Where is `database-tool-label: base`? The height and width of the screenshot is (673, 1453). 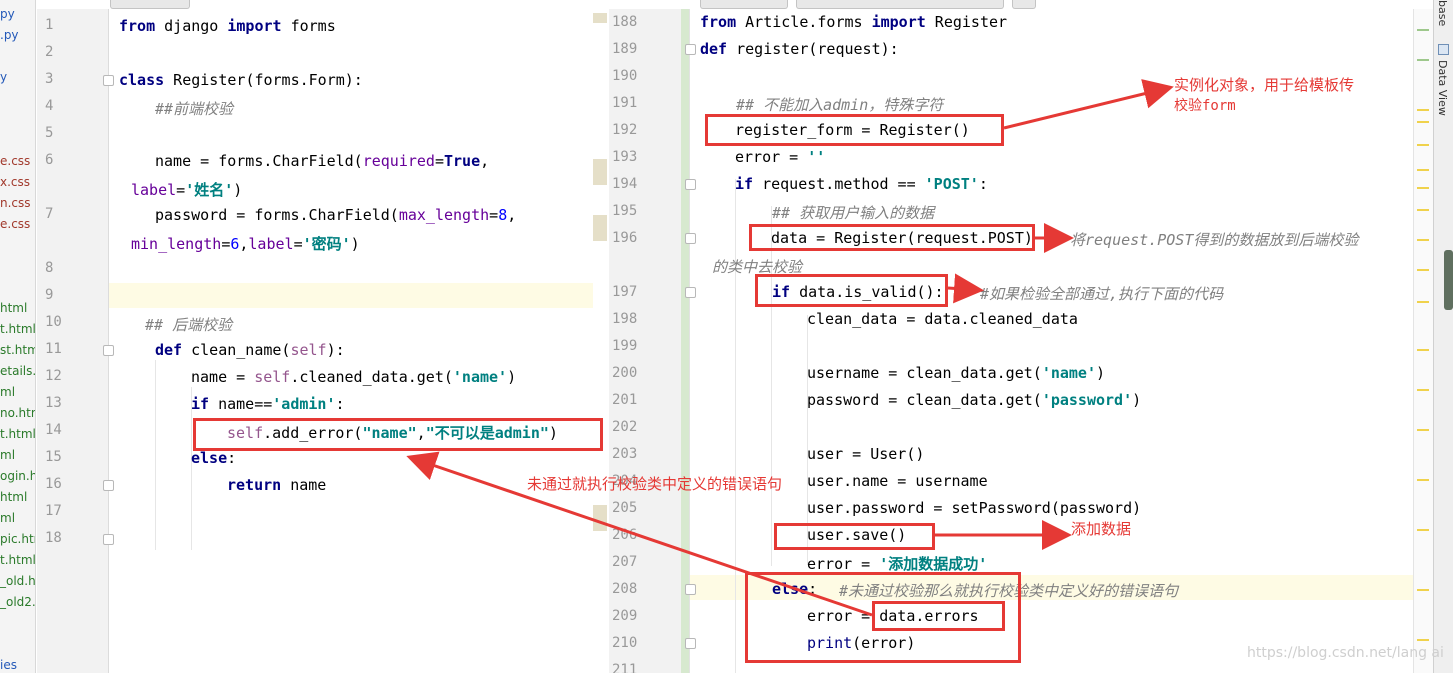 database-tool-label: base is located at coordinates (1442, 13).